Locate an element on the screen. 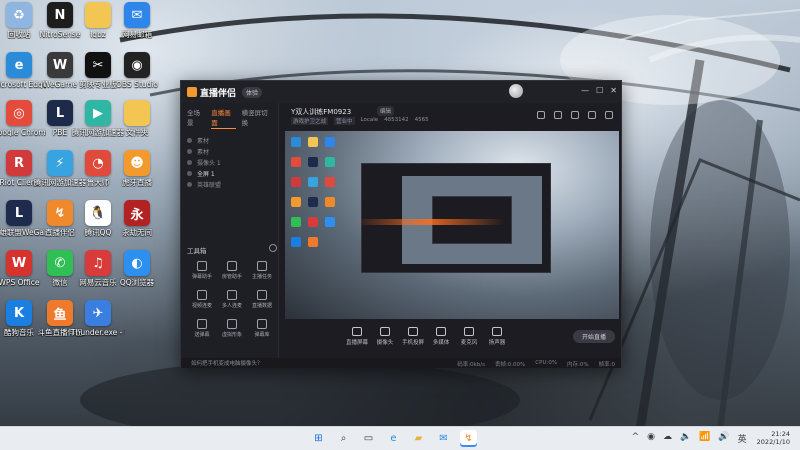 The height and width of the screenshot is (450, 800). desktop-icon: 永永劫无间 is located at coordinates (137, 218).